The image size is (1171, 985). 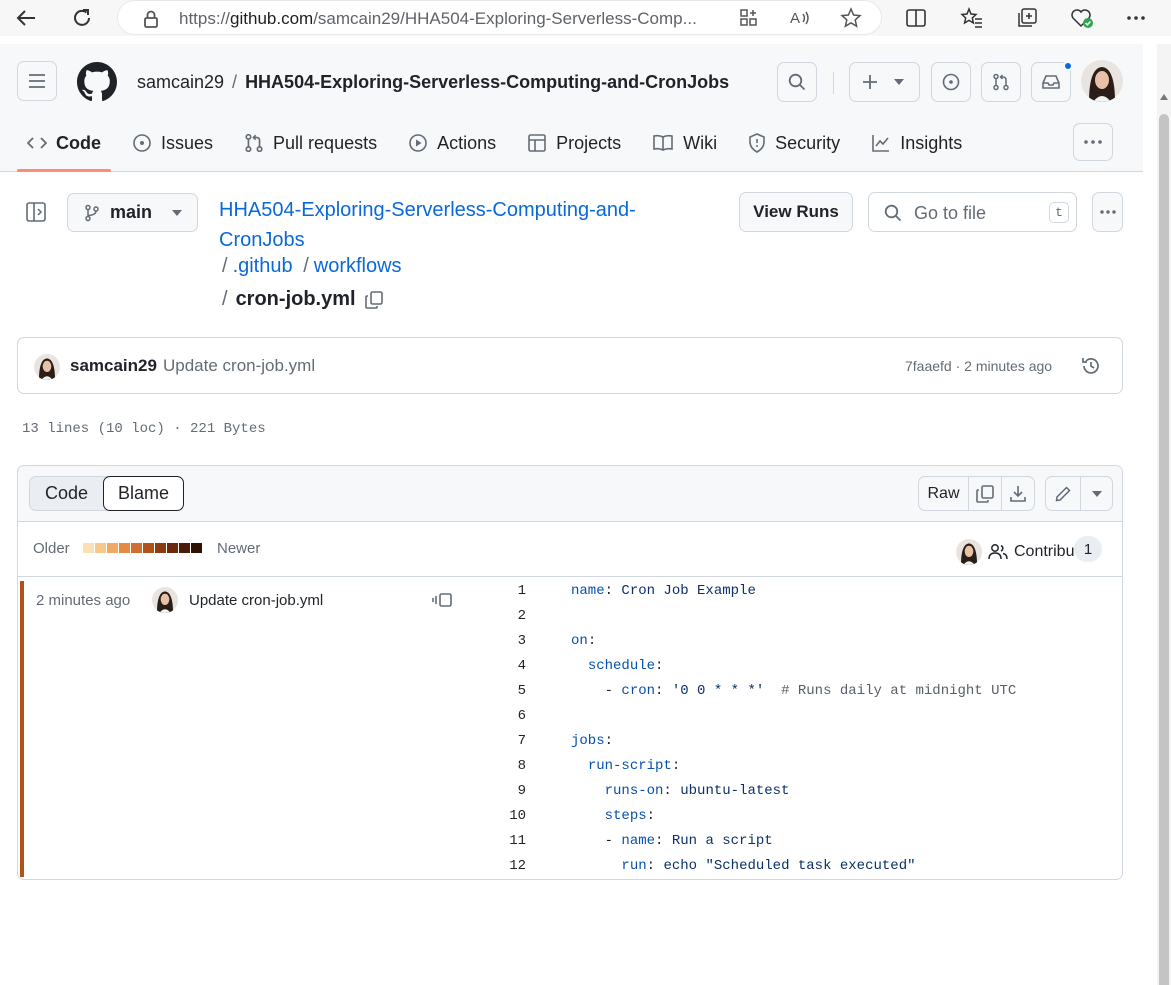 What do you see at coordinates (1027, 18) in the screenshot?
I see `collections-icon` at bounding box center [1027, 18].